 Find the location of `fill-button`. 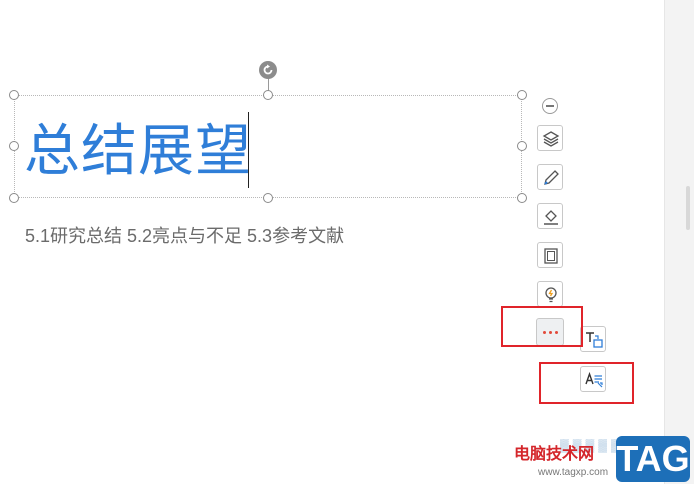

fill-button is located at coordinates (550, 216).